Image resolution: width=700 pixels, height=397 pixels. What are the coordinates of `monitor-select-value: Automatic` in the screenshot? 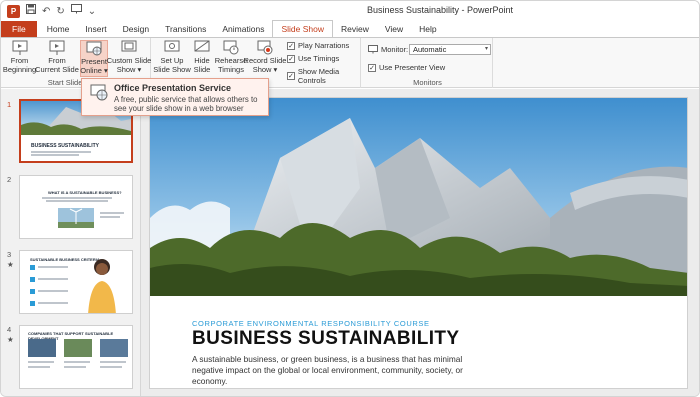 It's located at (430, 49).